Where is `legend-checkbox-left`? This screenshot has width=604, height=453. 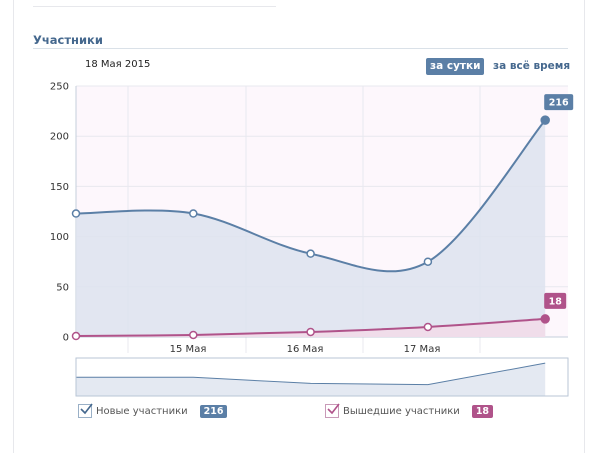
legend-checkbox-left is located at coordinates (332, 410).